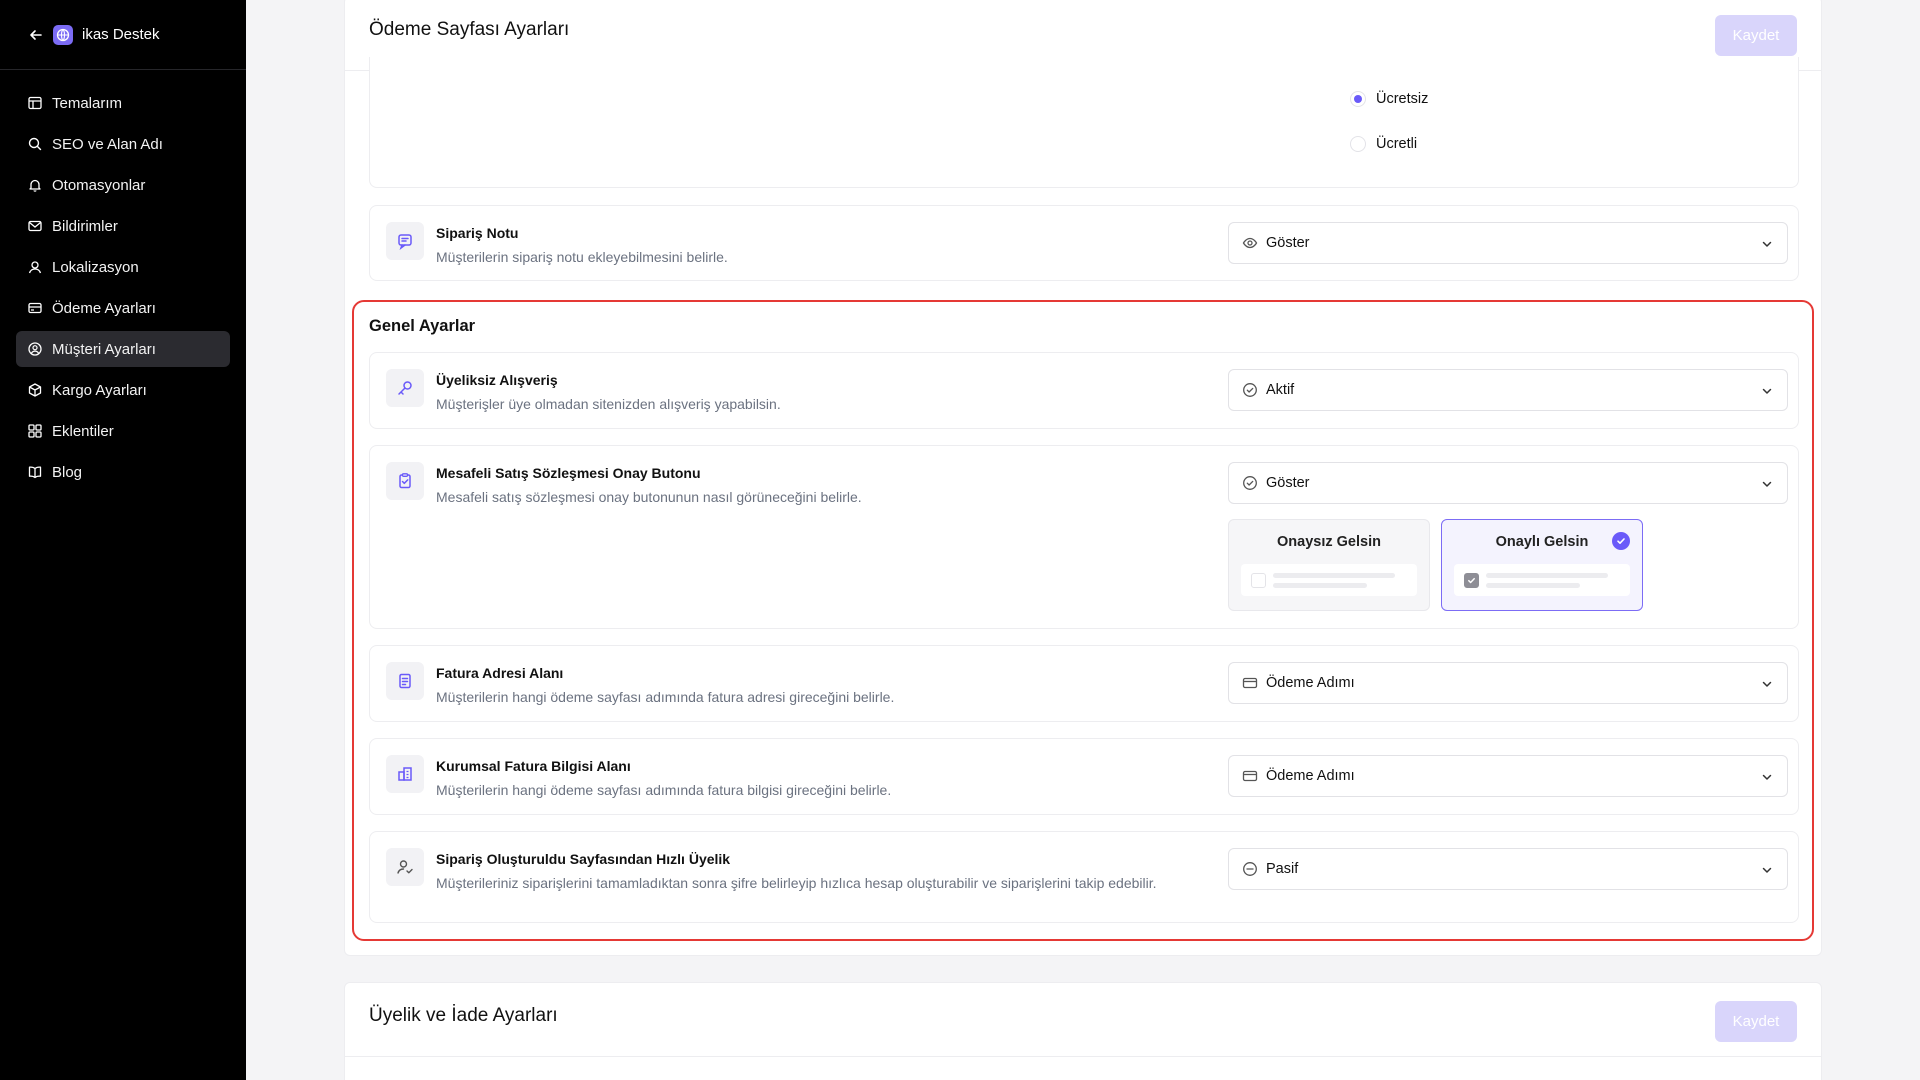  Describe the element at coordinates (35, 390) in the screenshot. I see `package-icon` at that location.